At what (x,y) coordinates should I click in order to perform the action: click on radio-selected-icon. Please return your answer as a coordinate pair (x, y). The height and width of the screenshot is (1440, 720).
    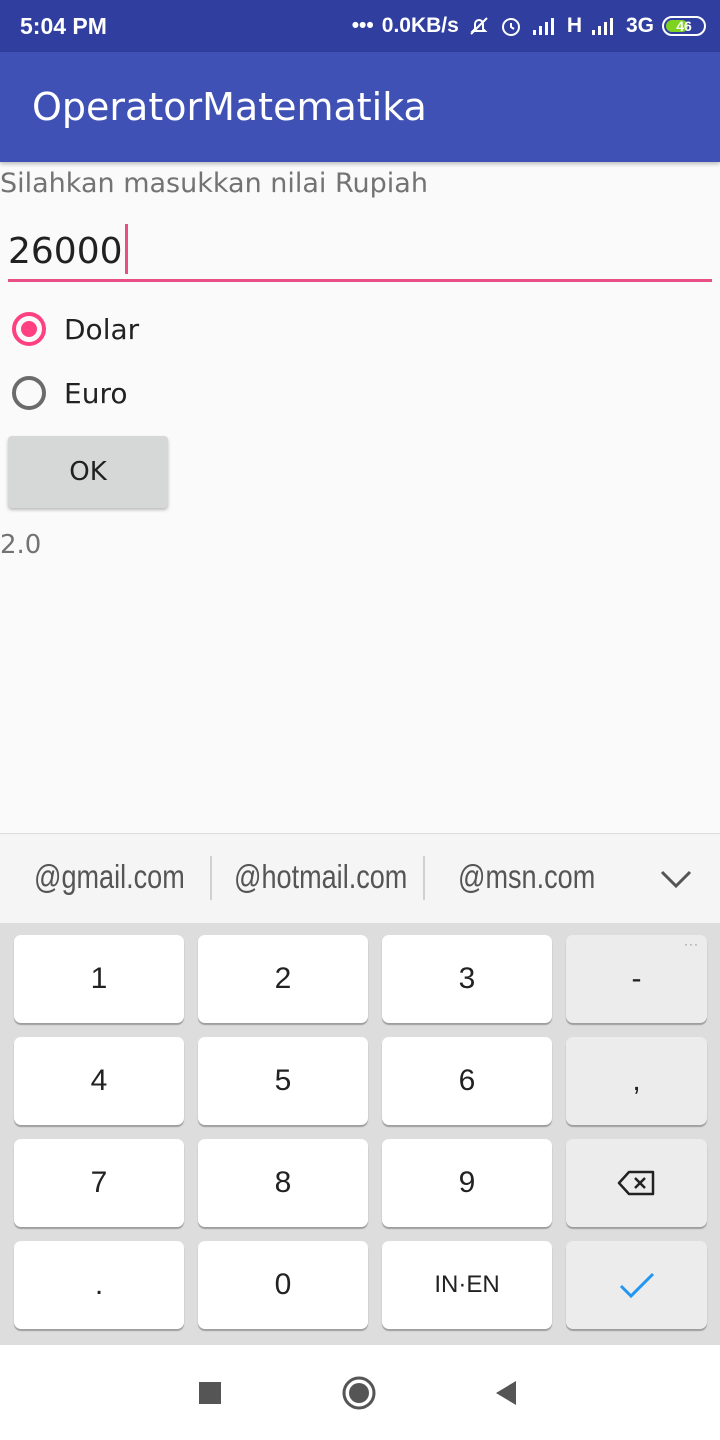
    Looking at the image, I should click on (29, 329).